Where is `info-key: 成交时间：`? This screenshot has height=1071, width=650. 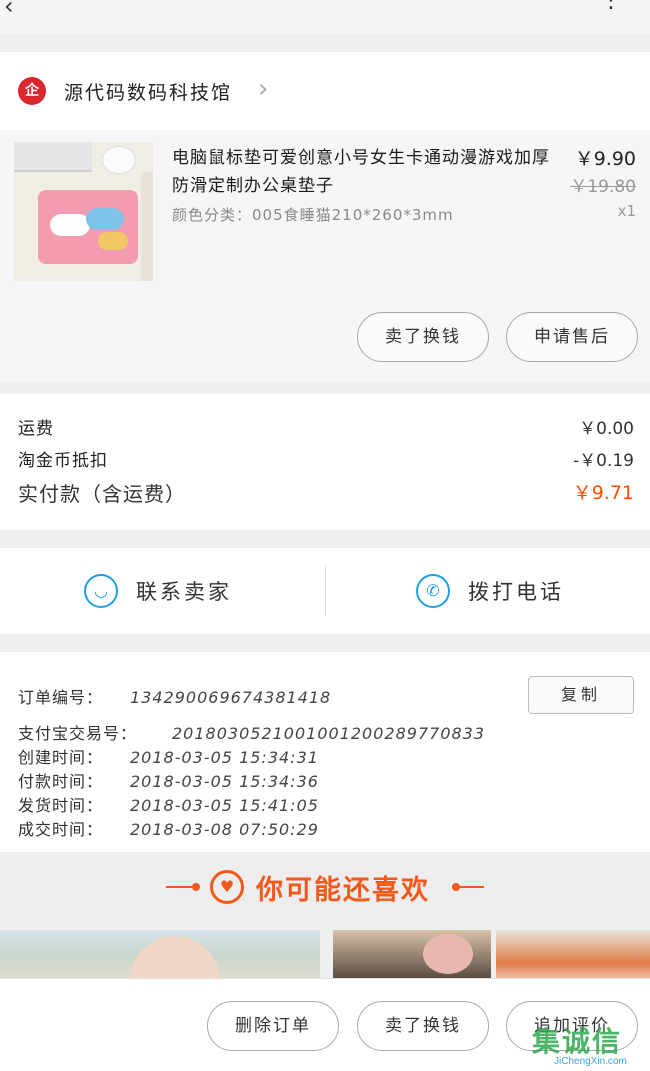
info-key: 成交时间： is located at coordinates (61, 829).